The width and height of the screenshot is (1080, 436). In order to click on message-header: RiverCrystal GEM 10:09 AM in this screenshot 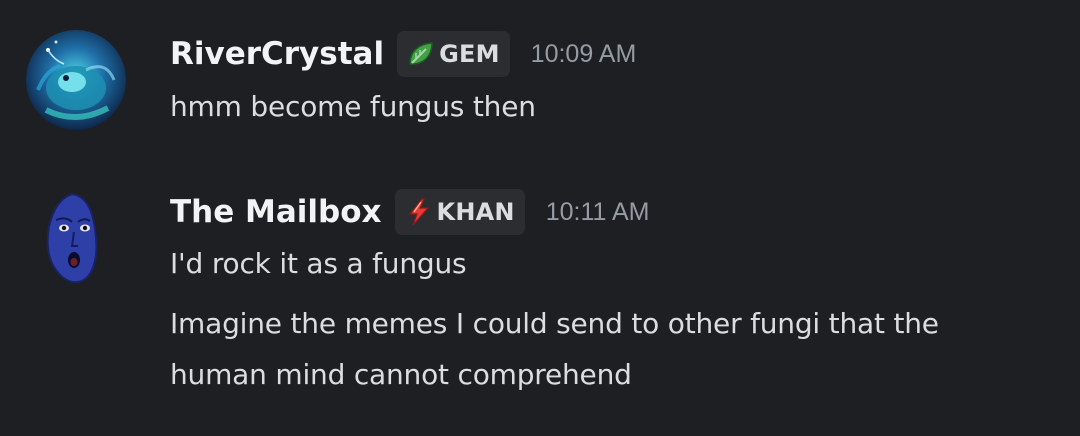, I will do `click(403, 54)`.